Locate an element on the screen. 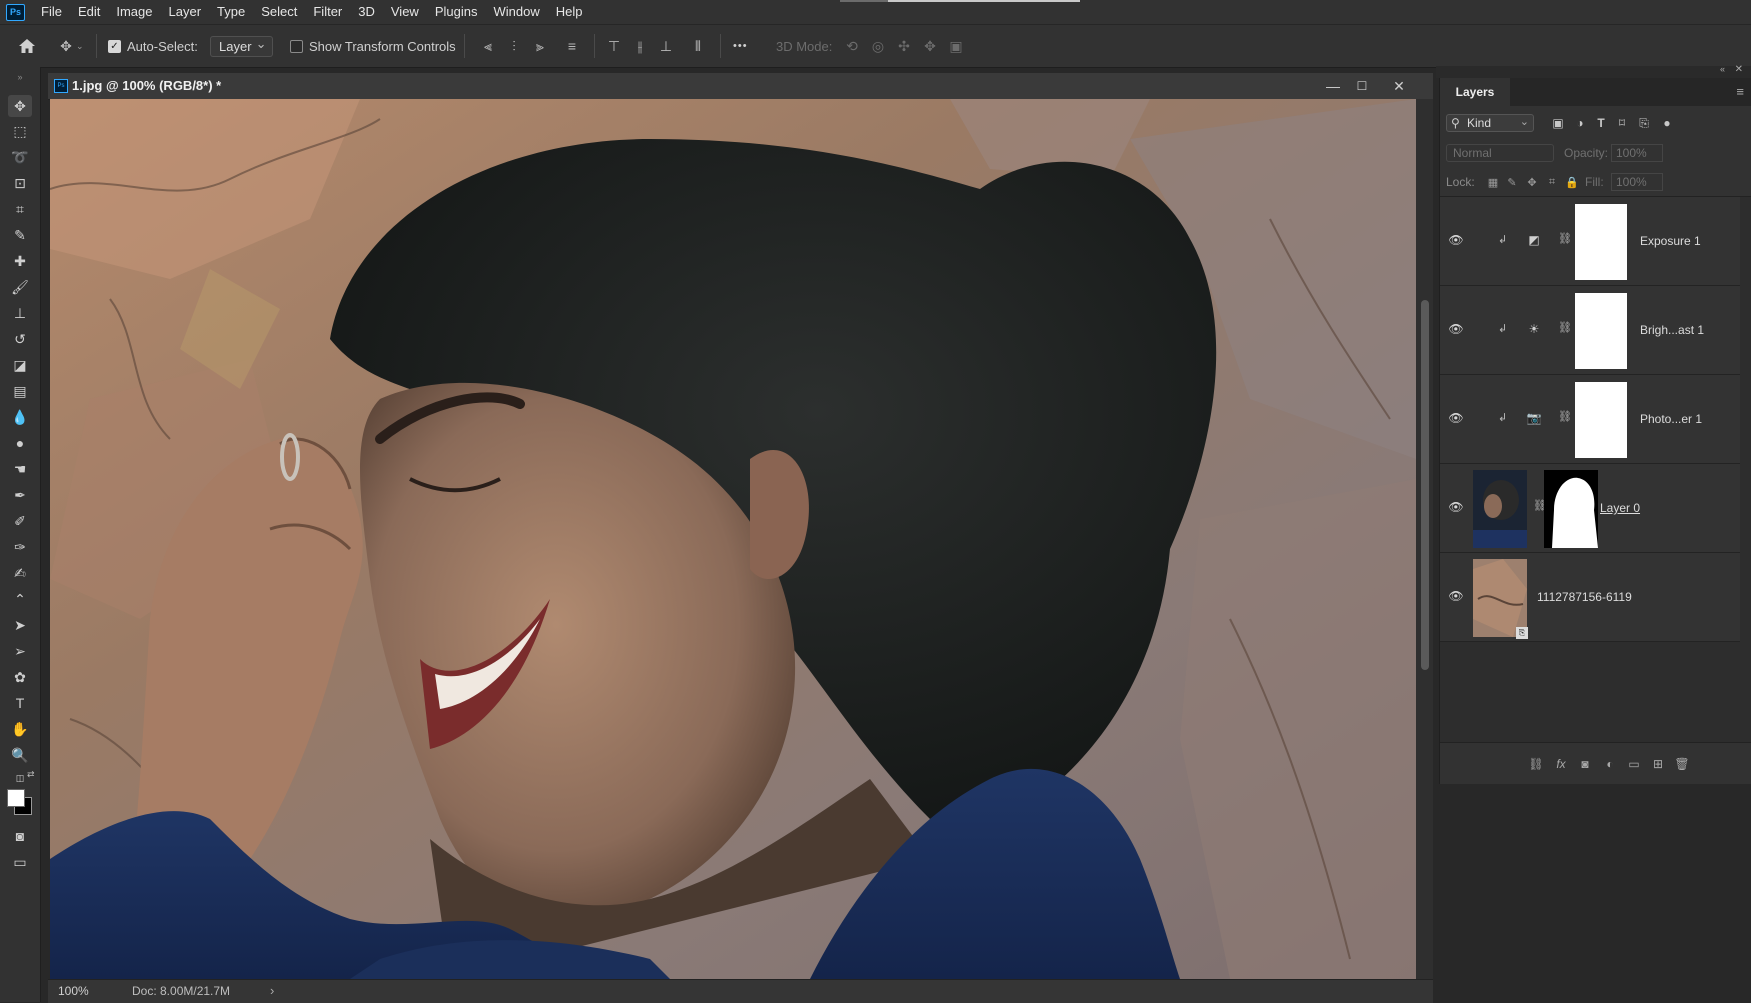 This screenshot has height=1003, width=1751. document-info: Doc: 8.00M/21.7M is located at coordinates (181, 991).